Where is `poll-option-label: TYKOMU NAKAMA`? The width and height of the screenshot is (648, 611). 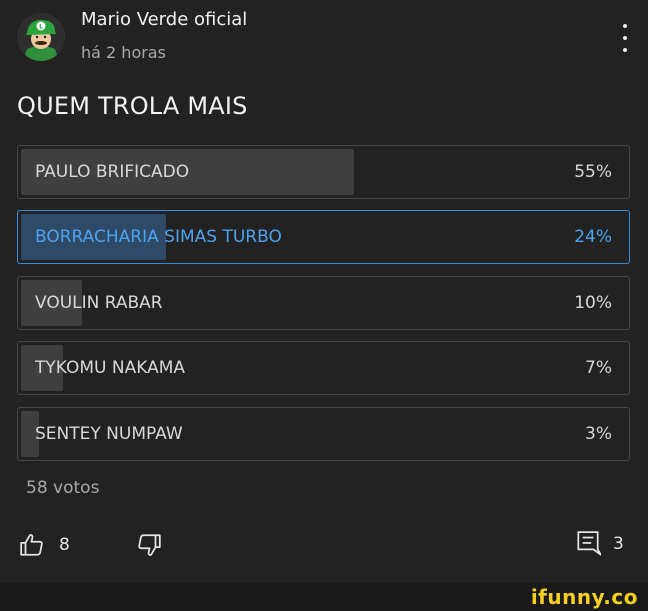 poll-option-label: TYKOMU NAKAMA is located at coordinates (110, 368).